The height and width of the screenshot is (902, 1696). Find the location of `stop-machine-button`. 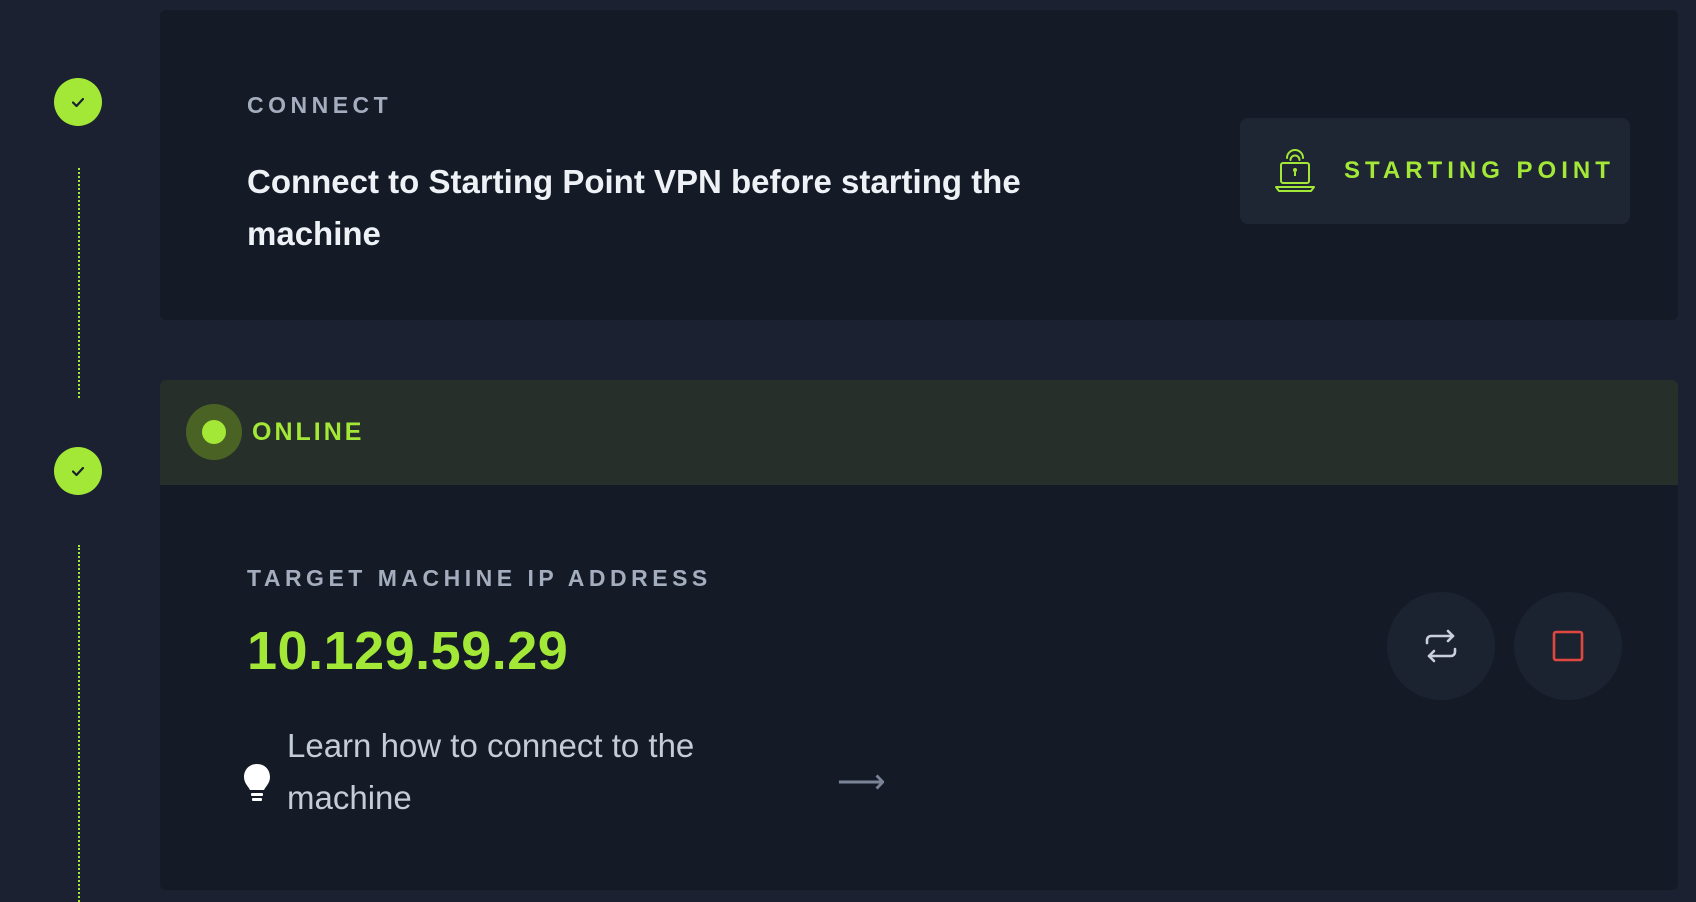

stop-machine-button is located at coordinates (1568, 646).